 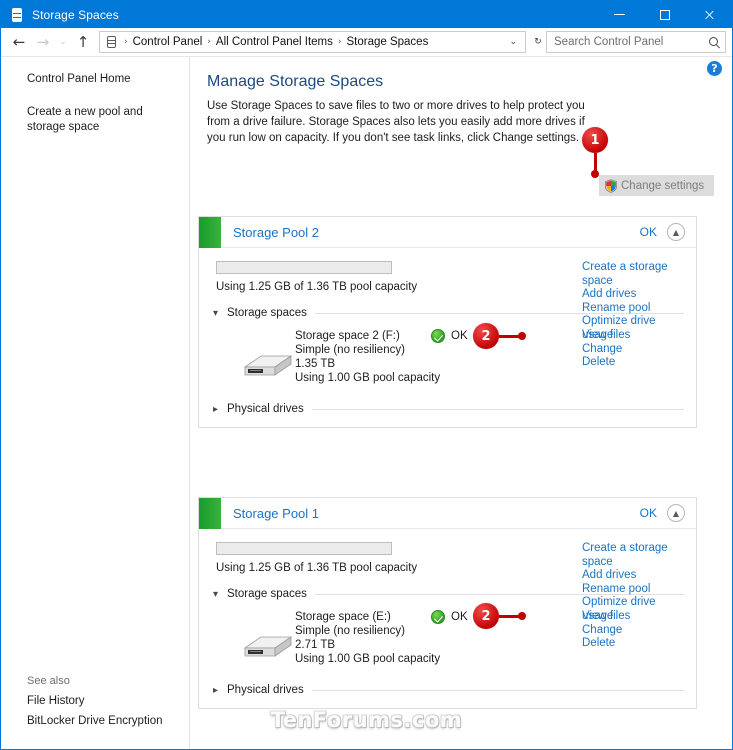 I want to click on uac-shield-icon, so click(x=611, y=185).